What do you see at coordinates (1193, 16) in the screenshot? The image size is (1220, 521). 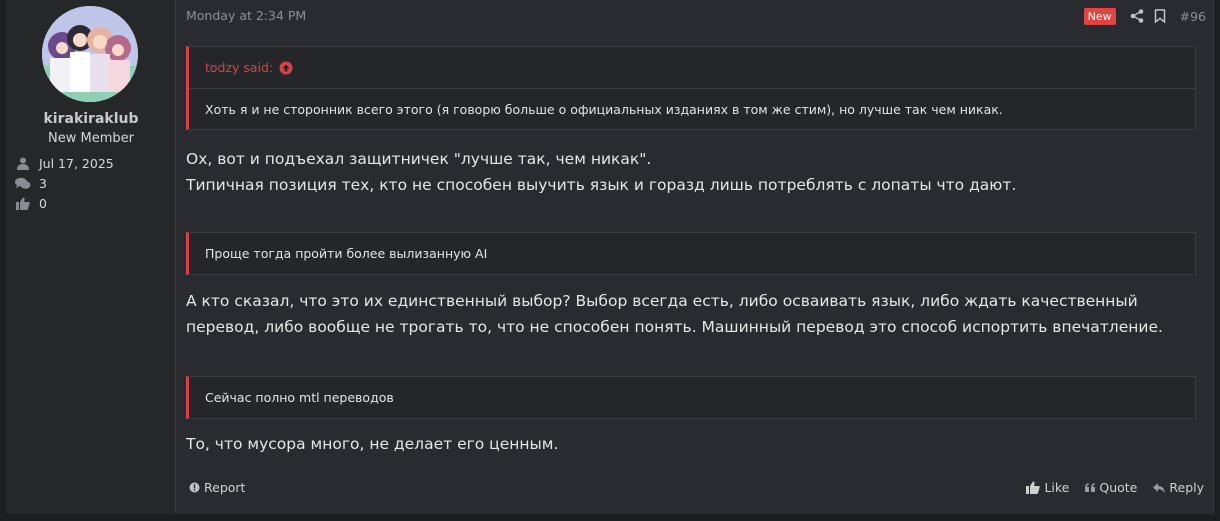 I see `post-number: #96` at bounding box center [1193, 16].